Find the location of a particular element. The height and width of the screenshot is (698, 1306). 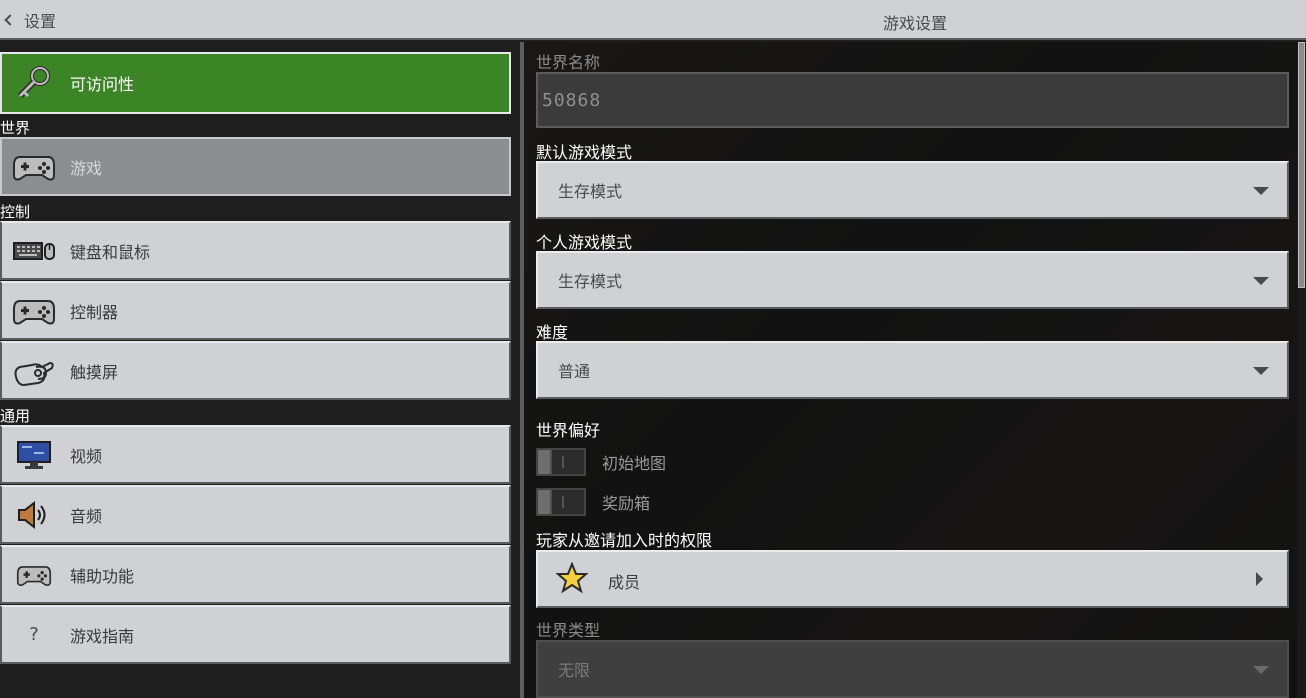

difficulty-dropdown: 普通 is located at coordinates (912, 370).